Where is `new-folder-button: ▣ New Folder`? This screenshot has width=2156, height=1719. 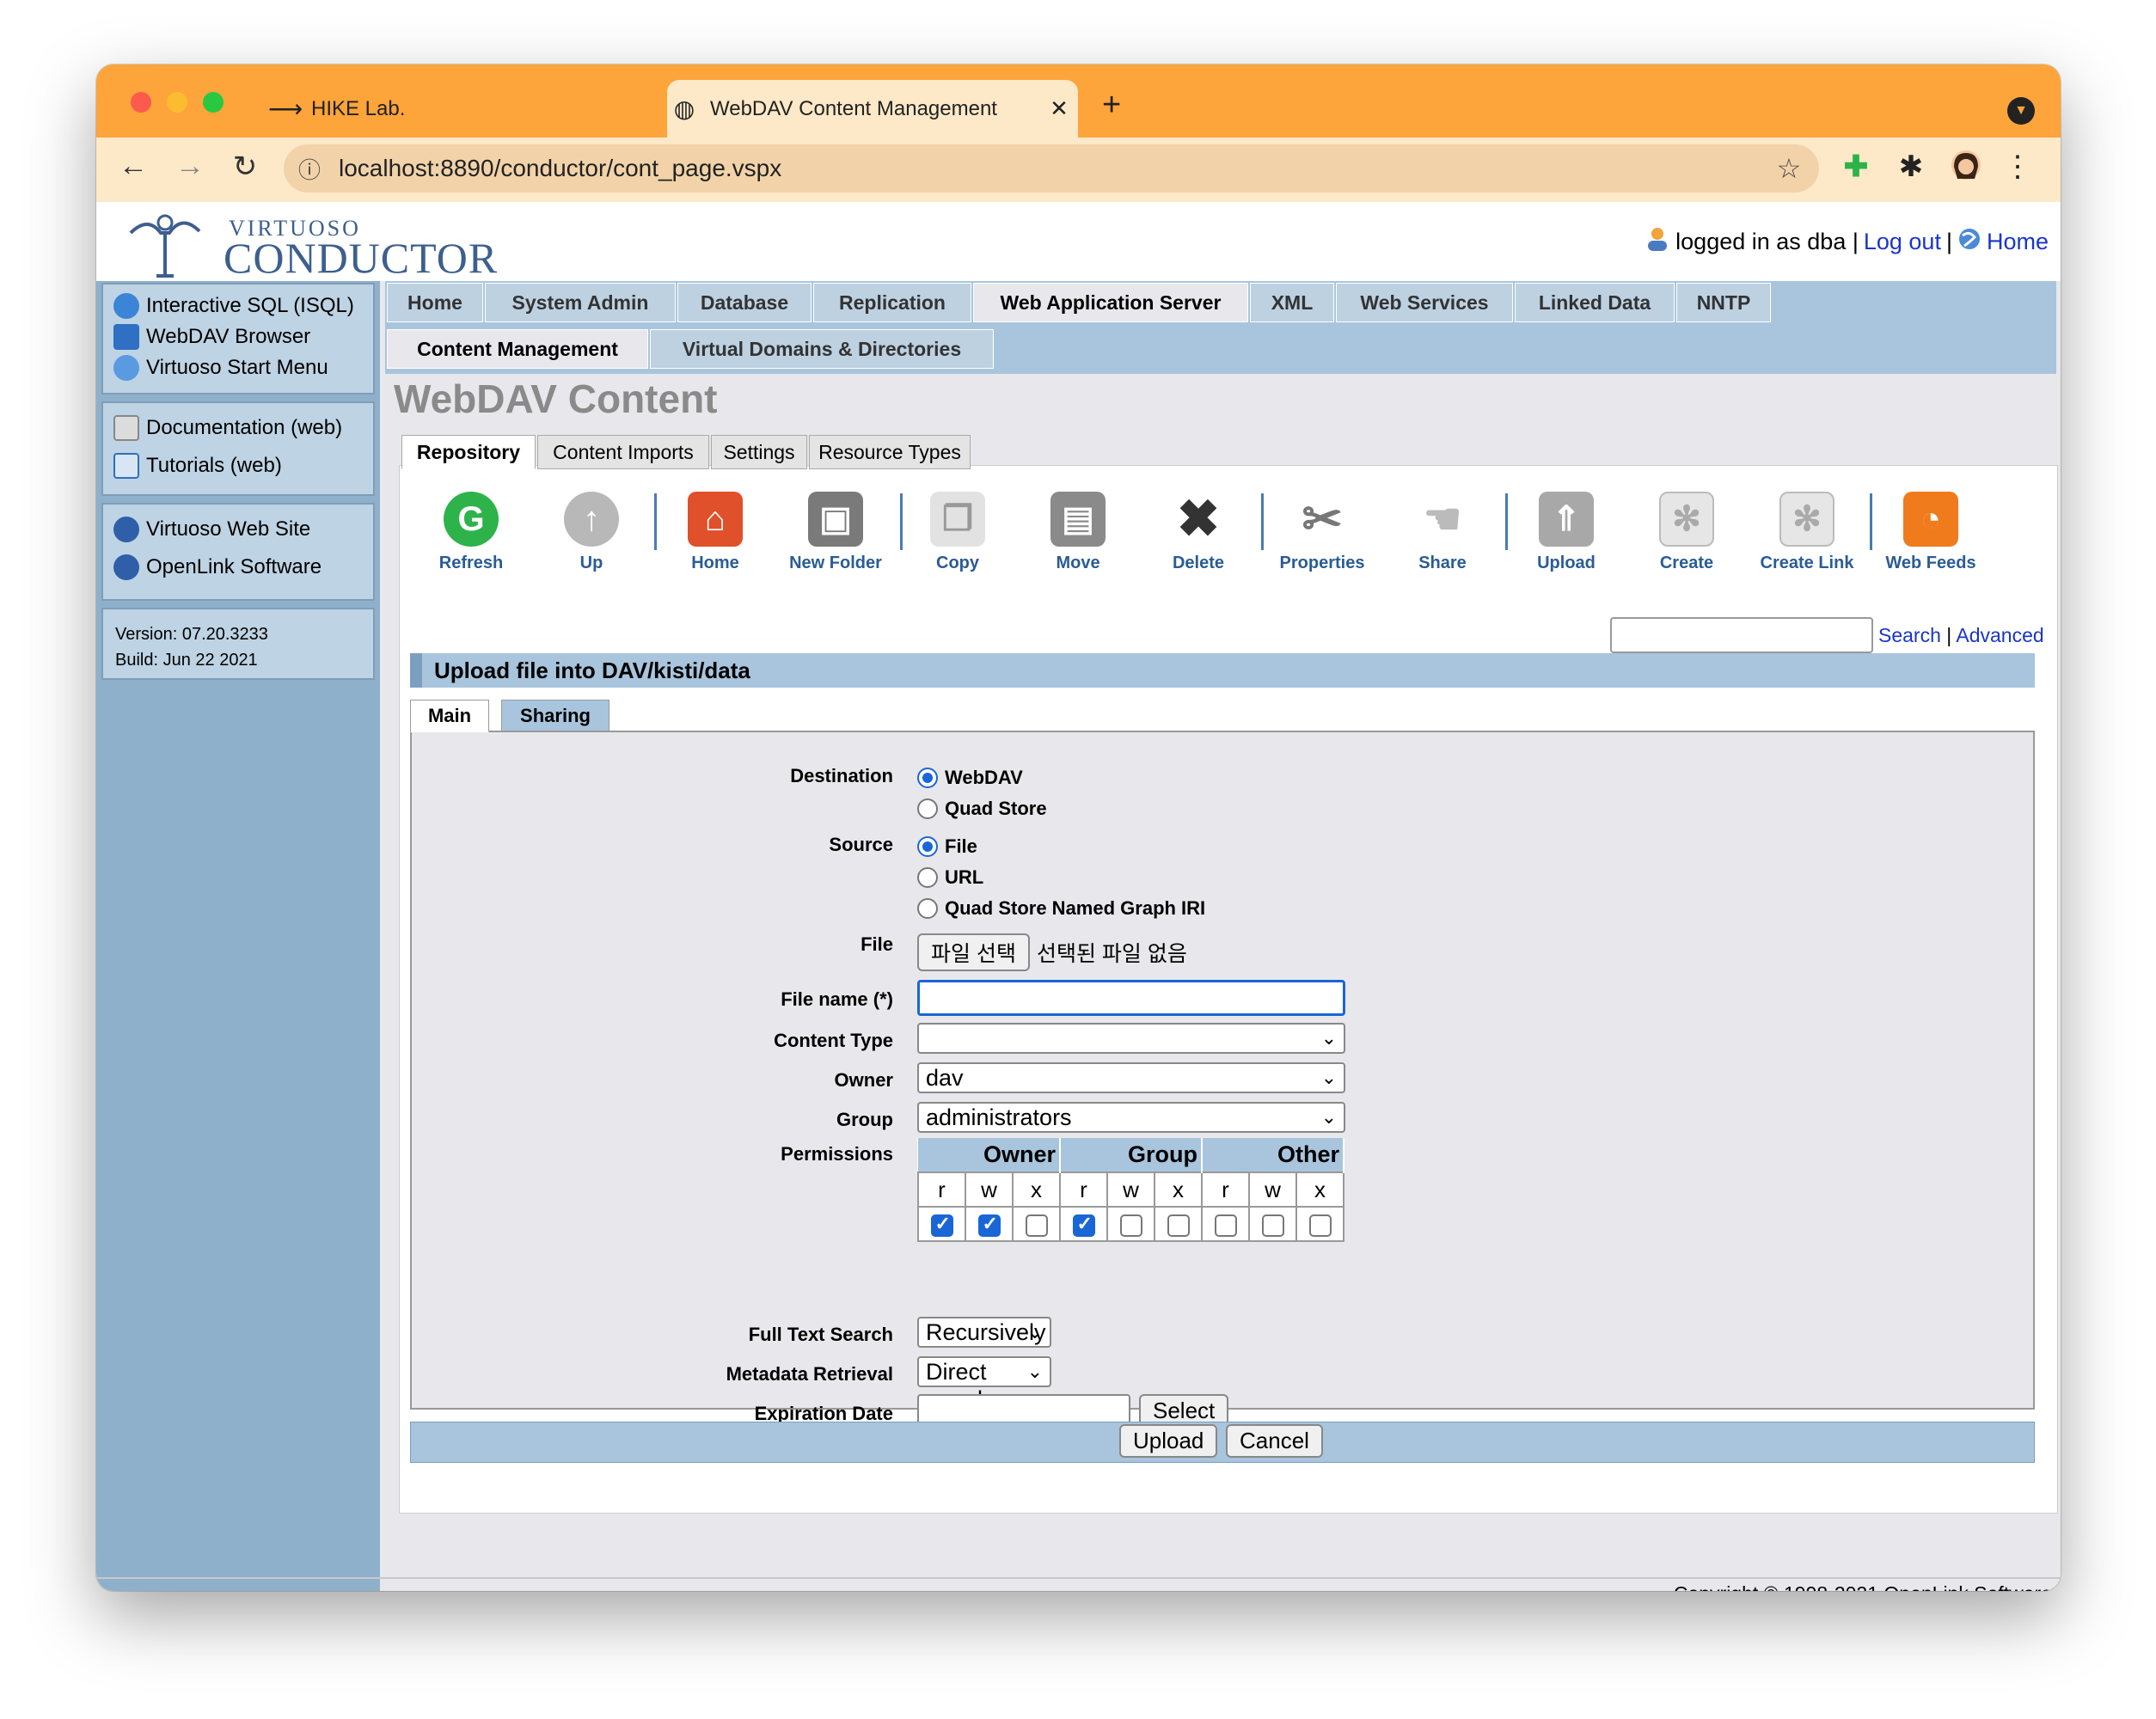
new-folder-button: ▣ New Folder is located at coordinates (835, 532).